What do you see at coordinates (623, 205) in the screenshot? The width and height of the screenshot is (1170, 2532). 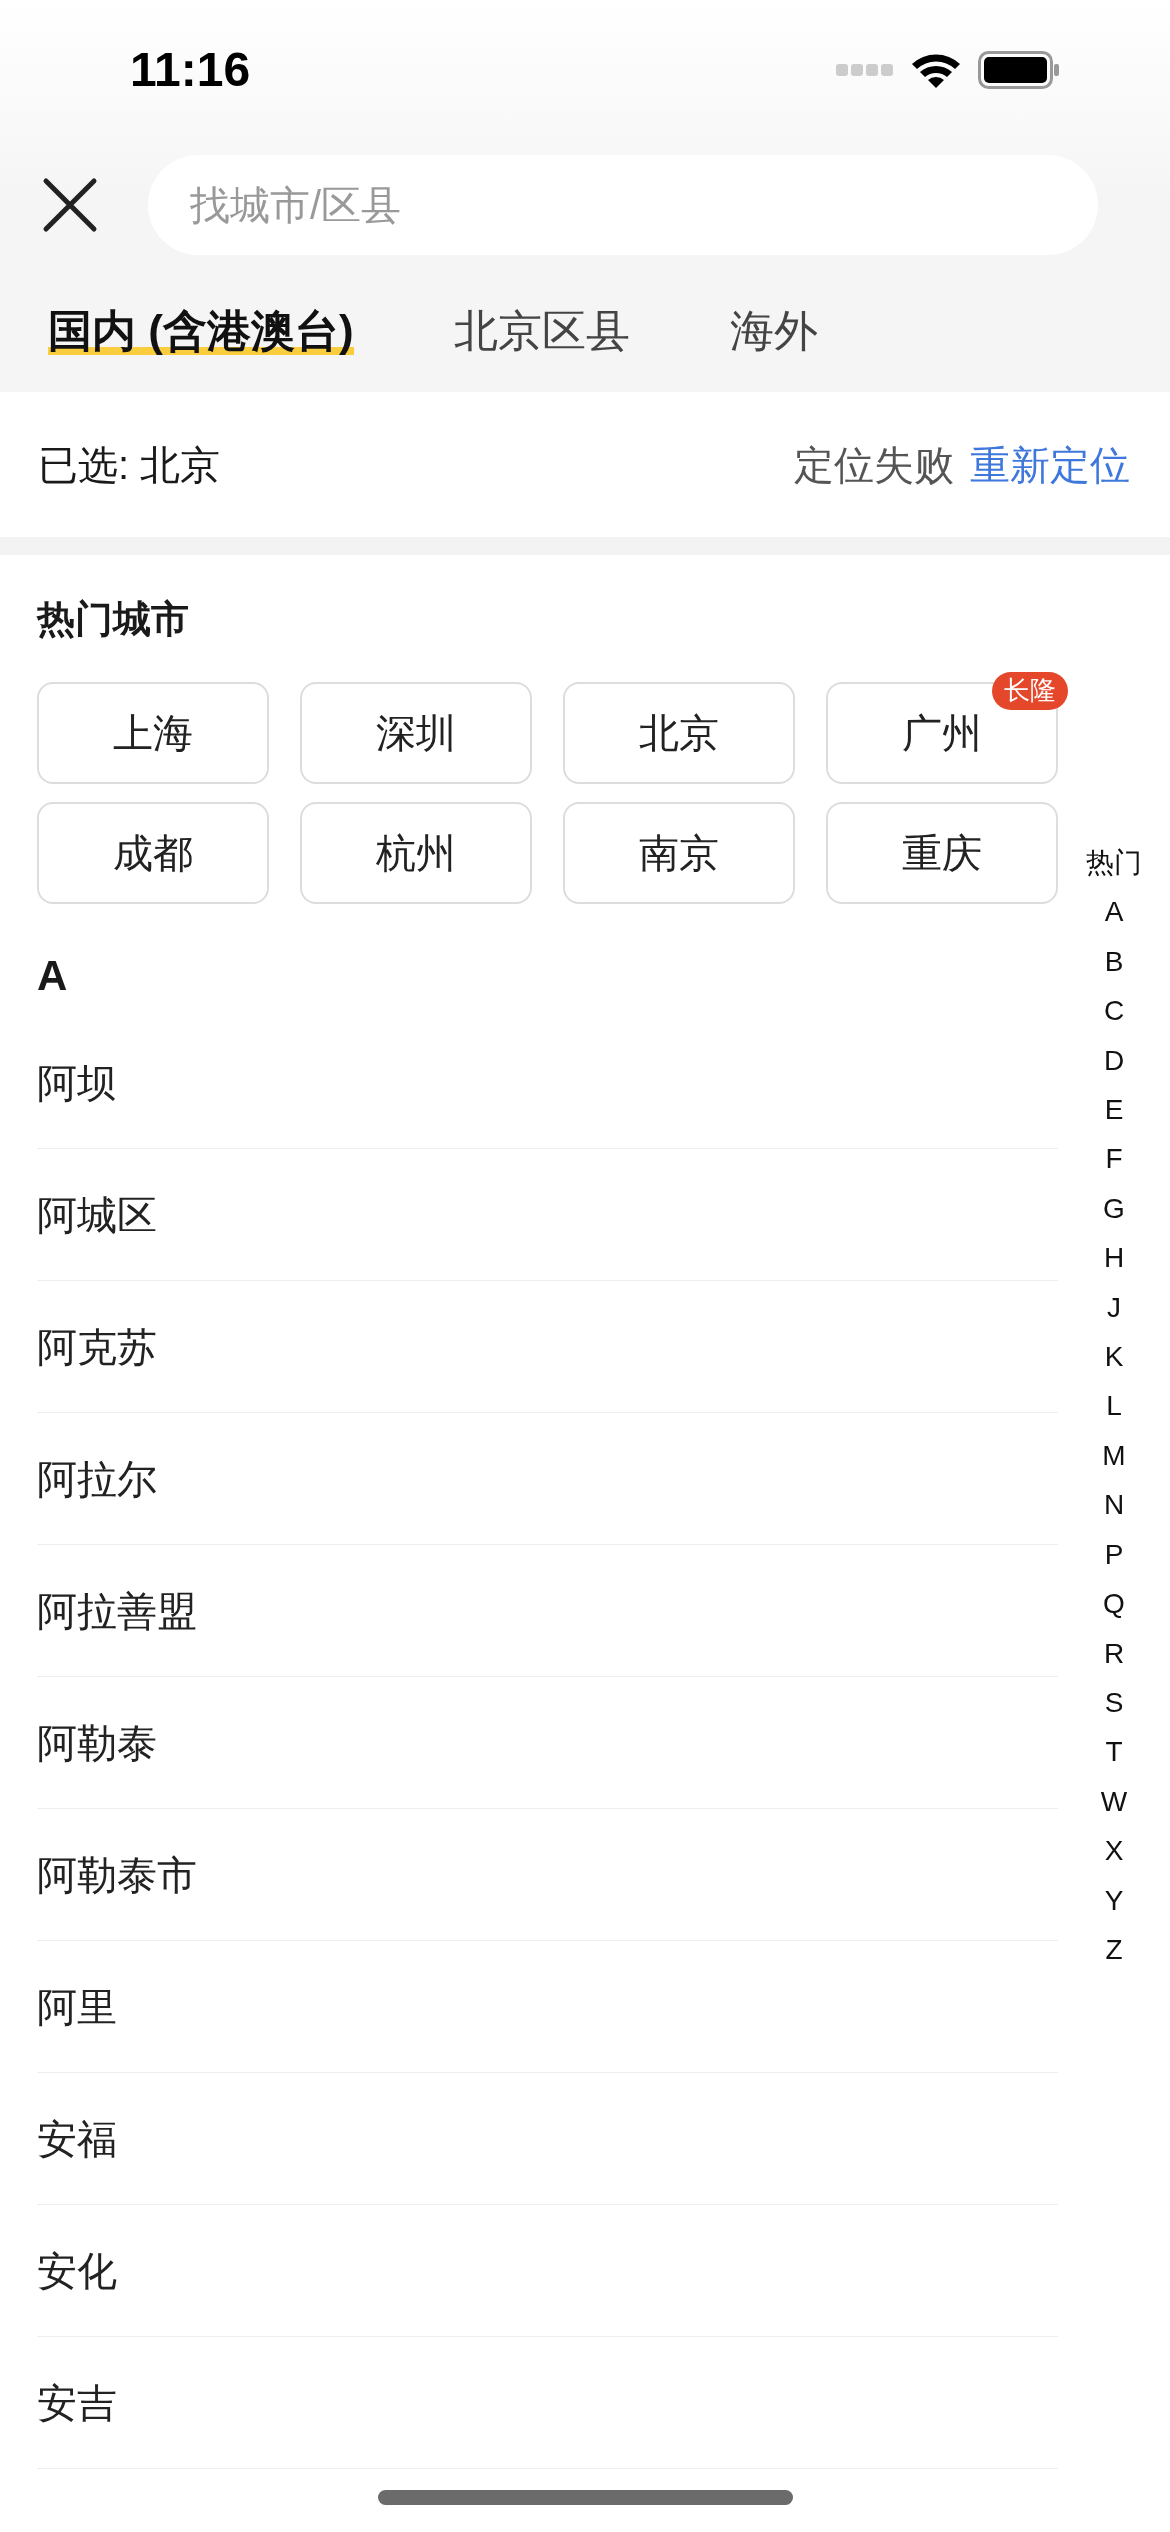 I see `search-field: 找城市/区县` at bounding box center [623, 205].